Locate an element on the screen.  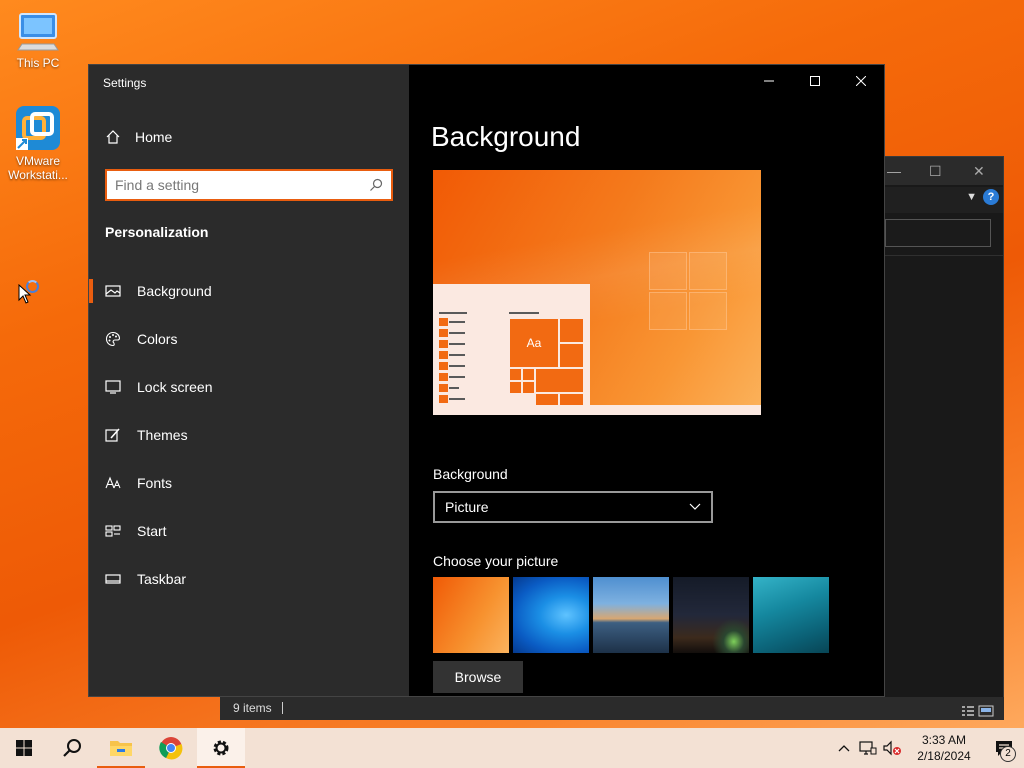
view-toggle is located at coordinates (977, 713).